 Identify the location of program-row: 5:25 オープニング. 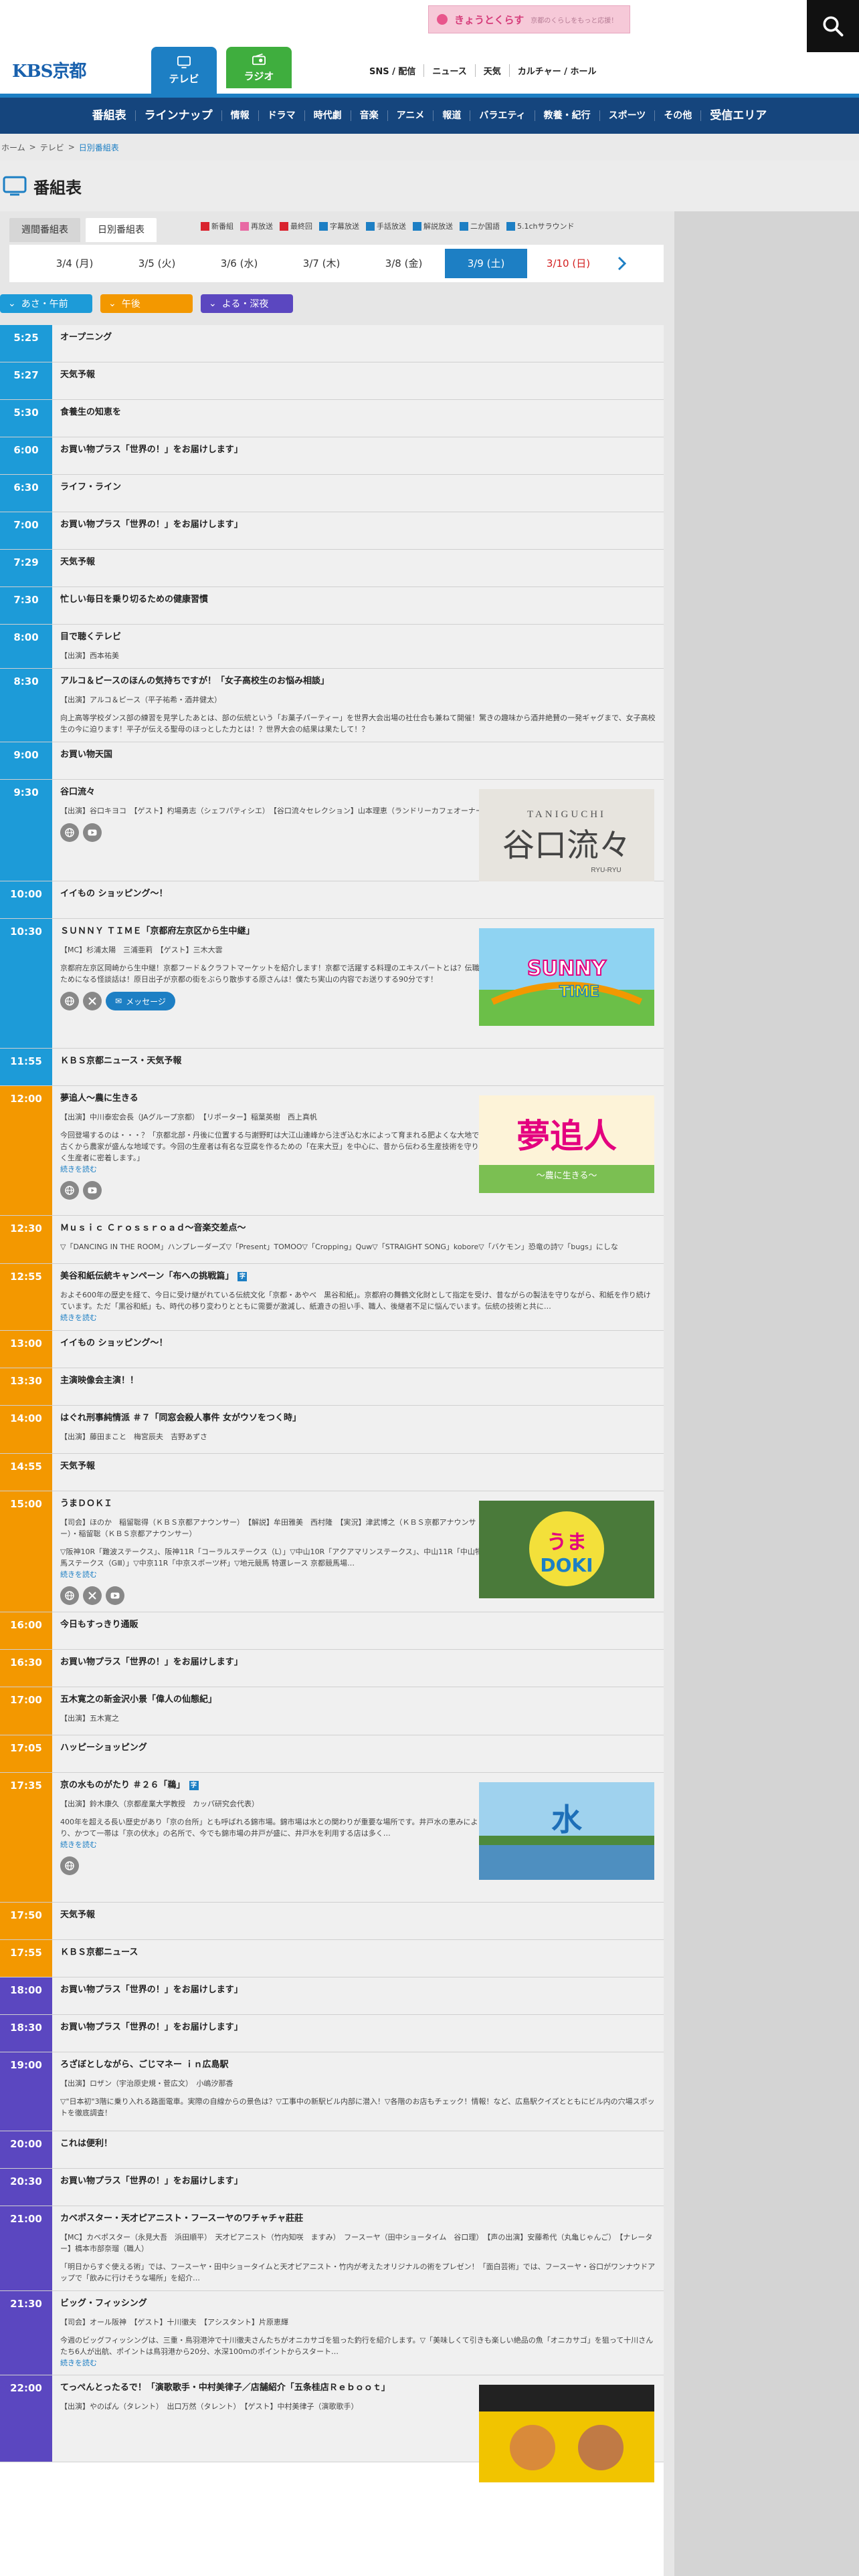
(332, 344).